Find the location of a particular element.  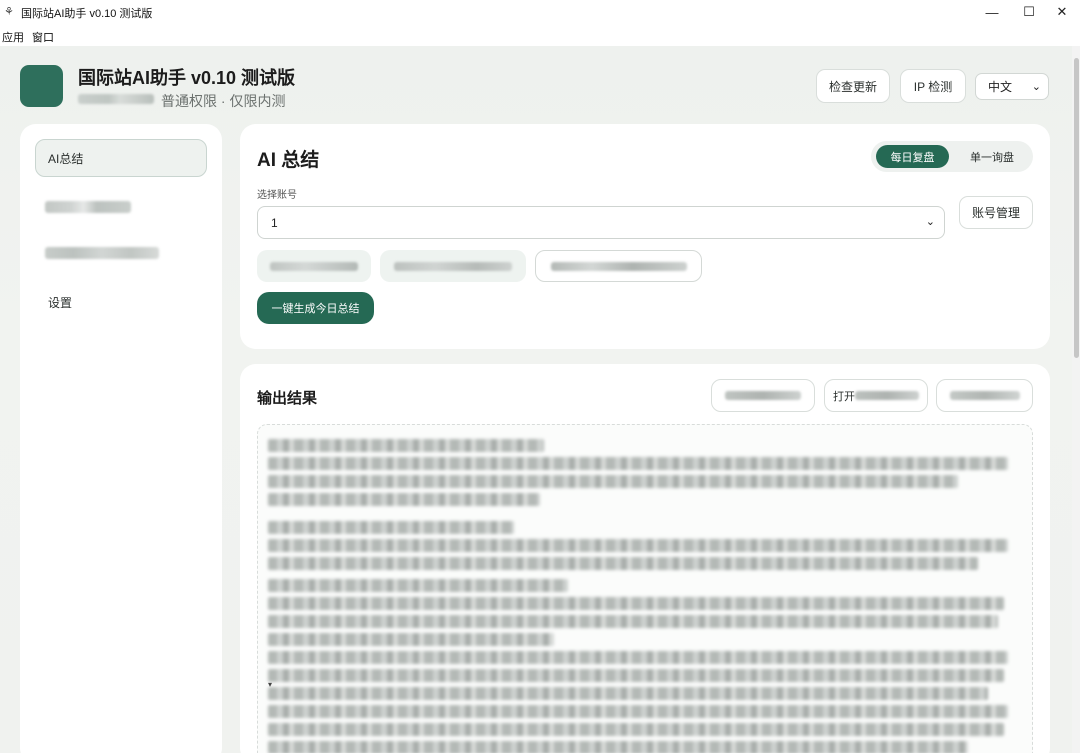

permission-subtitle: 普通权限 · 仅限内测 is located at coordinates (223, 101).